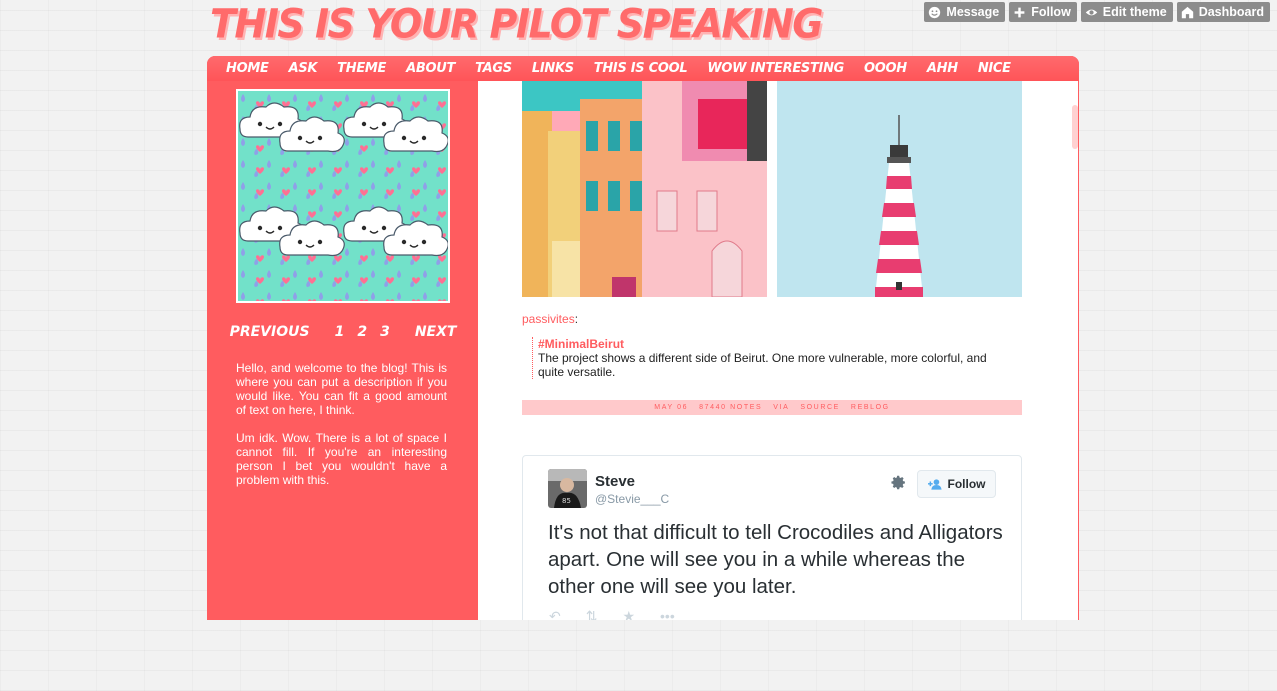 The height and width of the screenshot is (691, 1277). What do you see at coordinates (436, 332) in the screenshot?
I see `next-page-link: Next` at bounding box center [436, 332].